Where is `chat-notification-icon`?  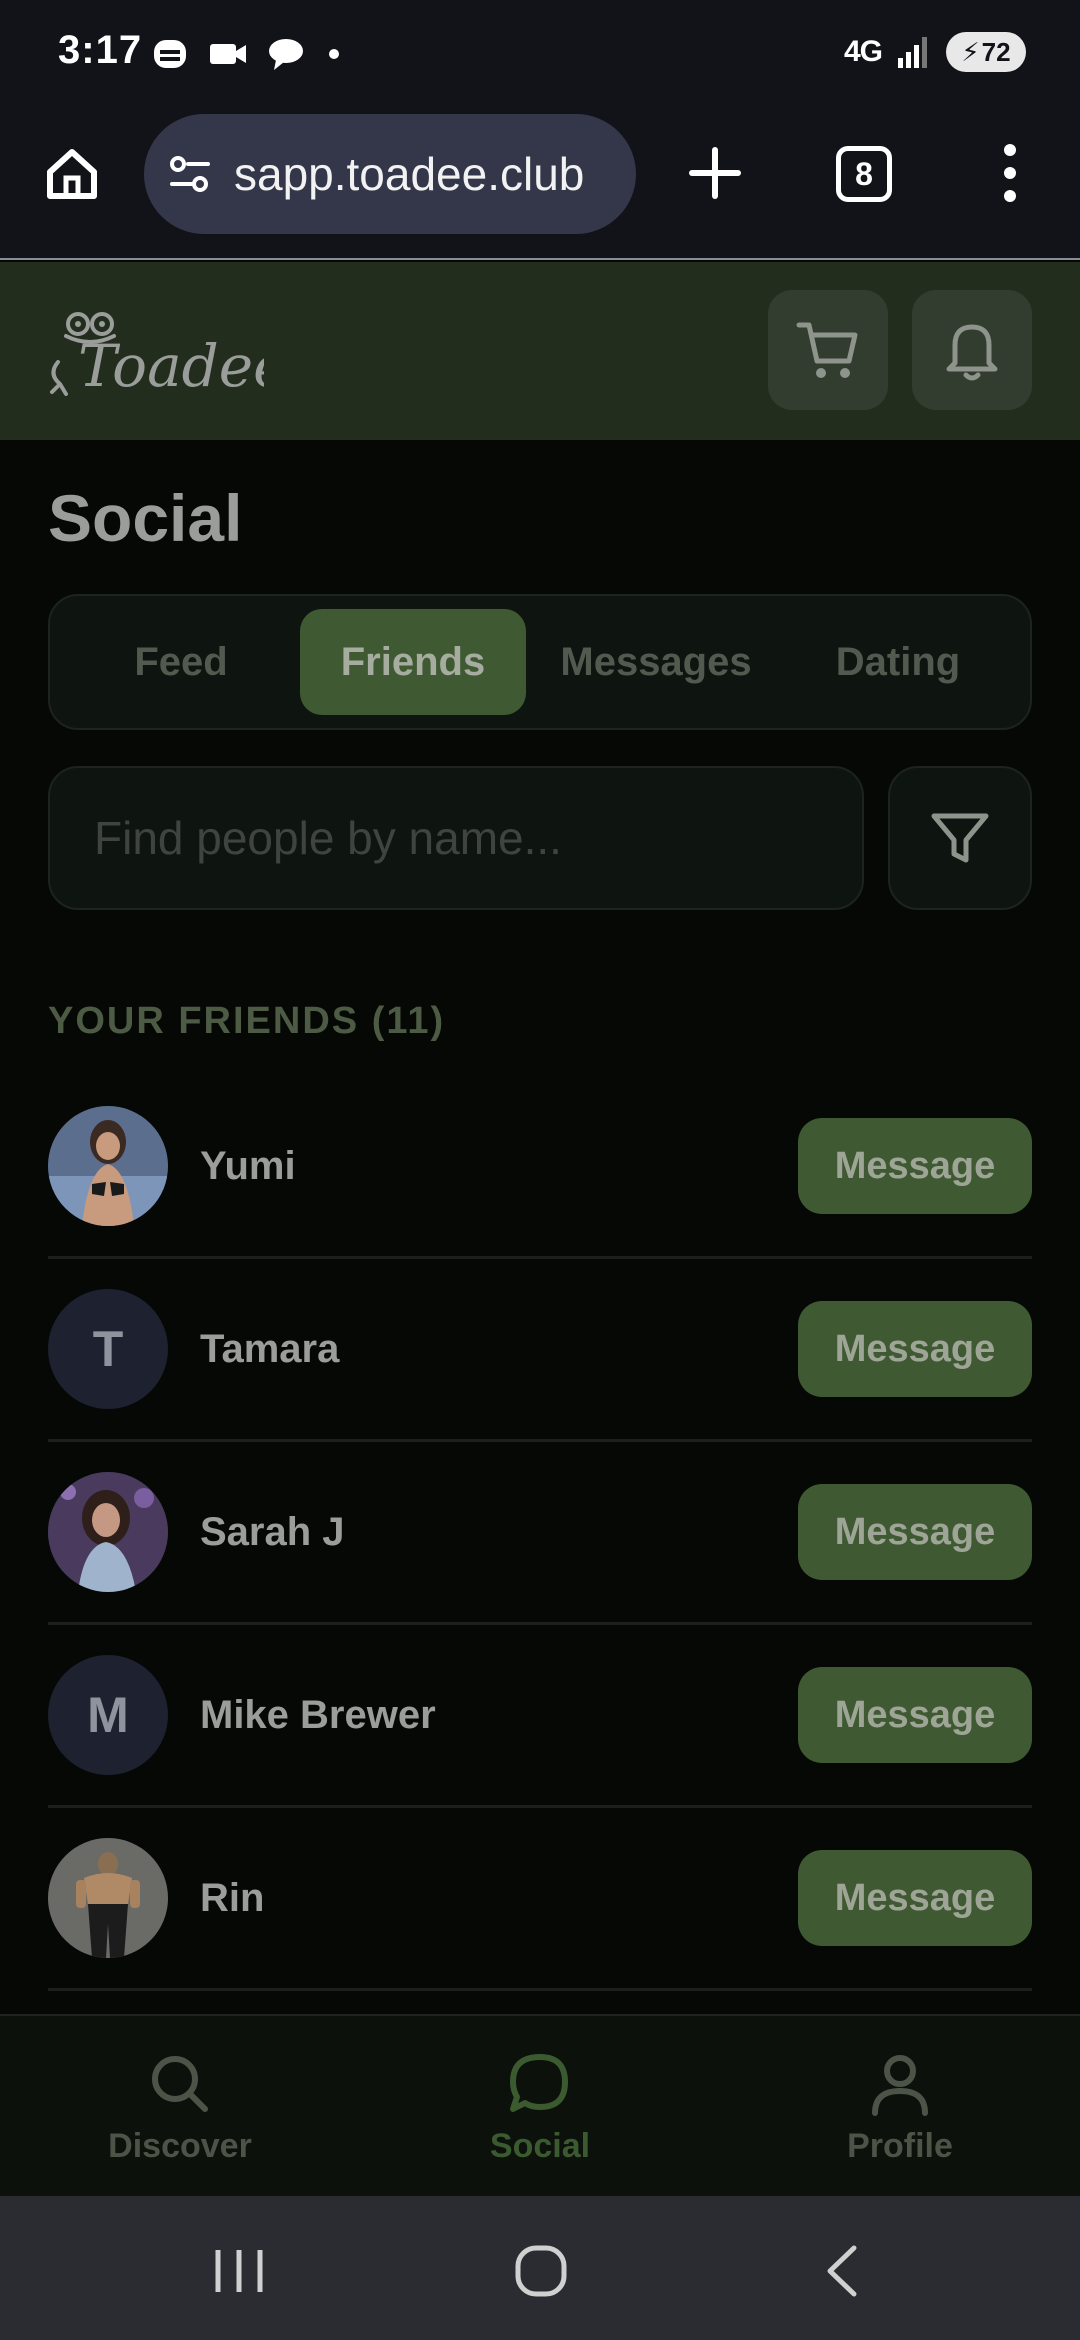
chat-notification-icon is located at coordinates (286, 54).